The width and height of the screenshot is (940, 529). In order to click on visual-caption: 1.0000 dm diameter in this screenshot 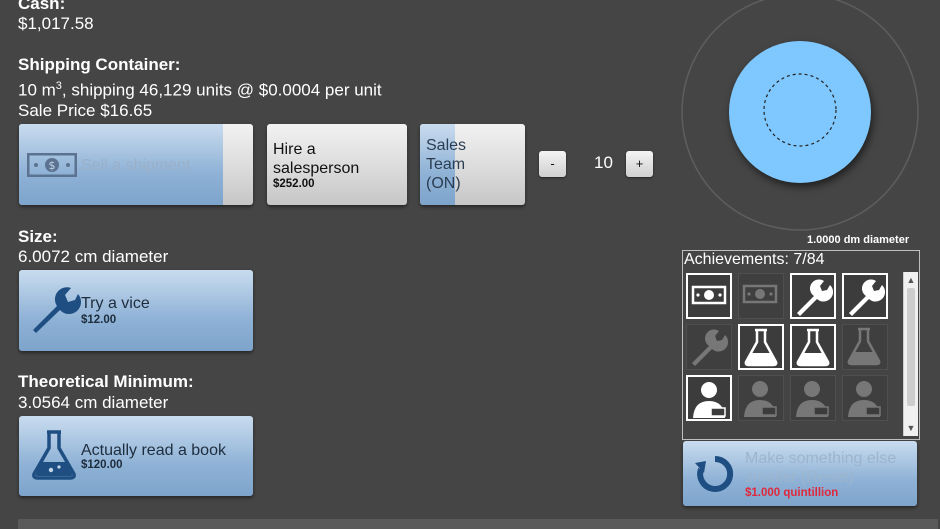, I will do `click(858, 240)`.